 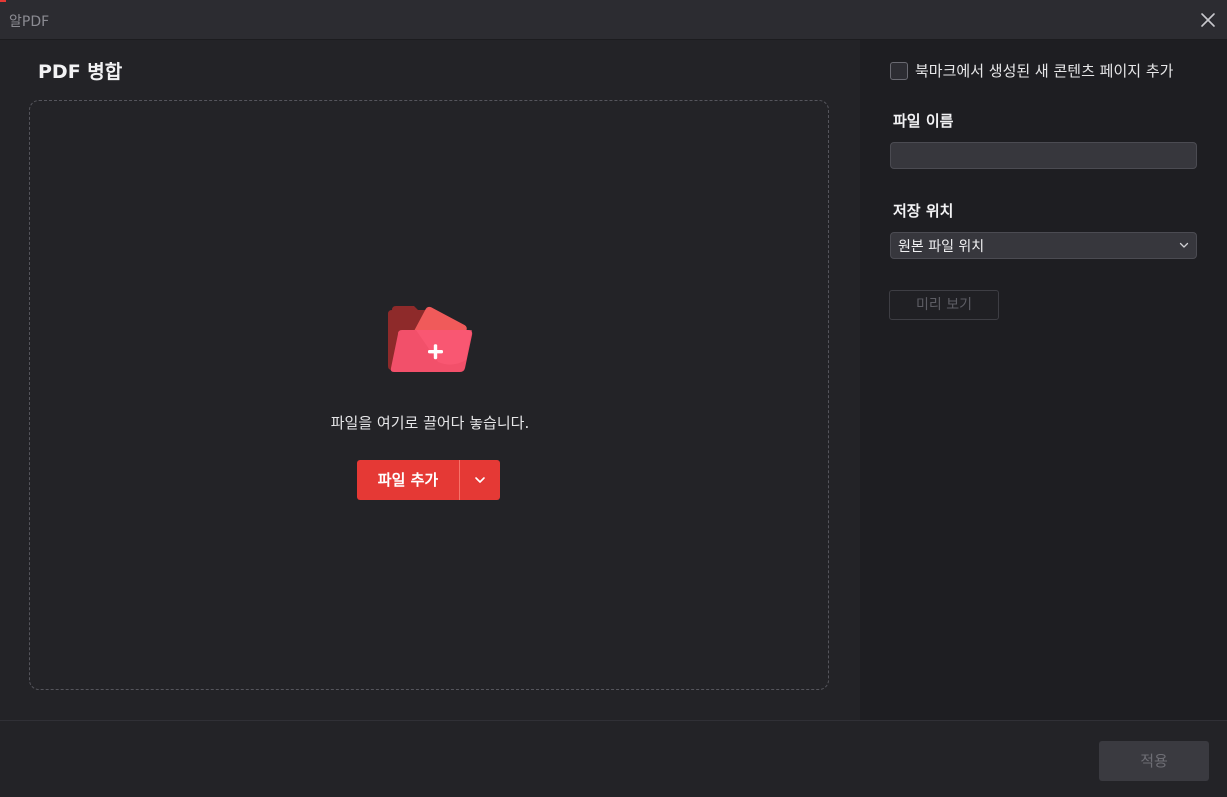 What do you see at coordinates (613, 20) in the screenshot?
I see `title-bar: 알PDF` at bounding box center [613, 20].